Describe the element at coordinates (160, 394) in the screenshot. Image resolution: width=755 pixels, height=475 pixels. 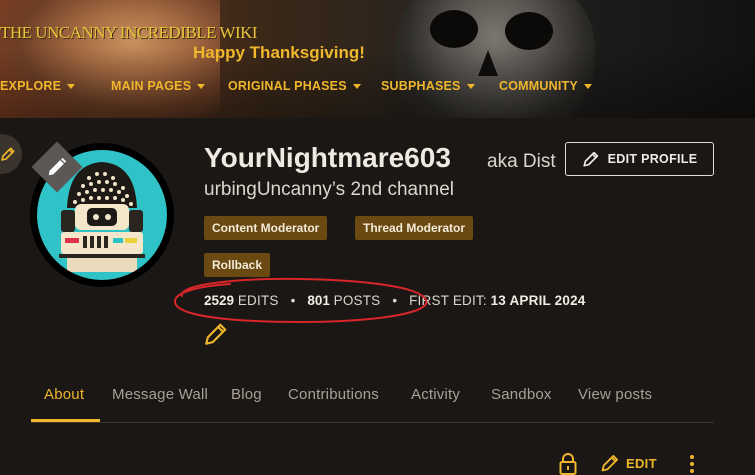
I see `tab-message-wall: Message Wall` at that location.